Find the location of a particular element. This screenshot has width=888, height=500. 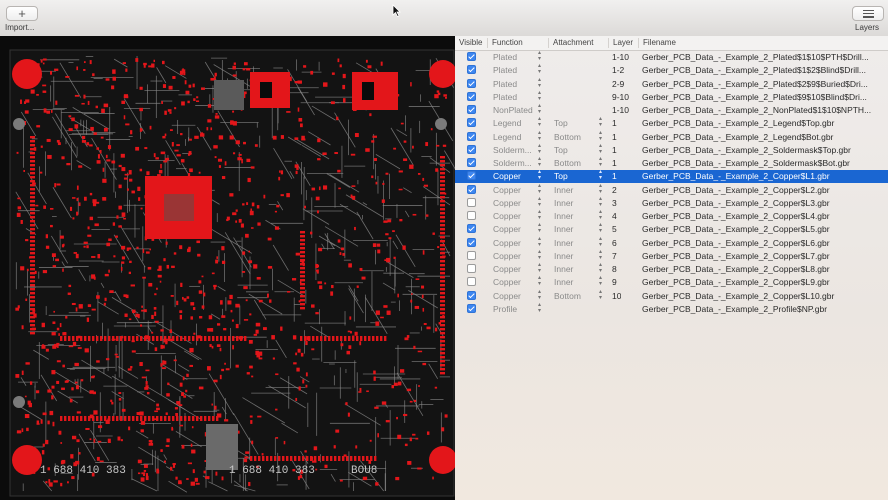

column-header-attachment: Attachment is located at coordinates (570, 43).